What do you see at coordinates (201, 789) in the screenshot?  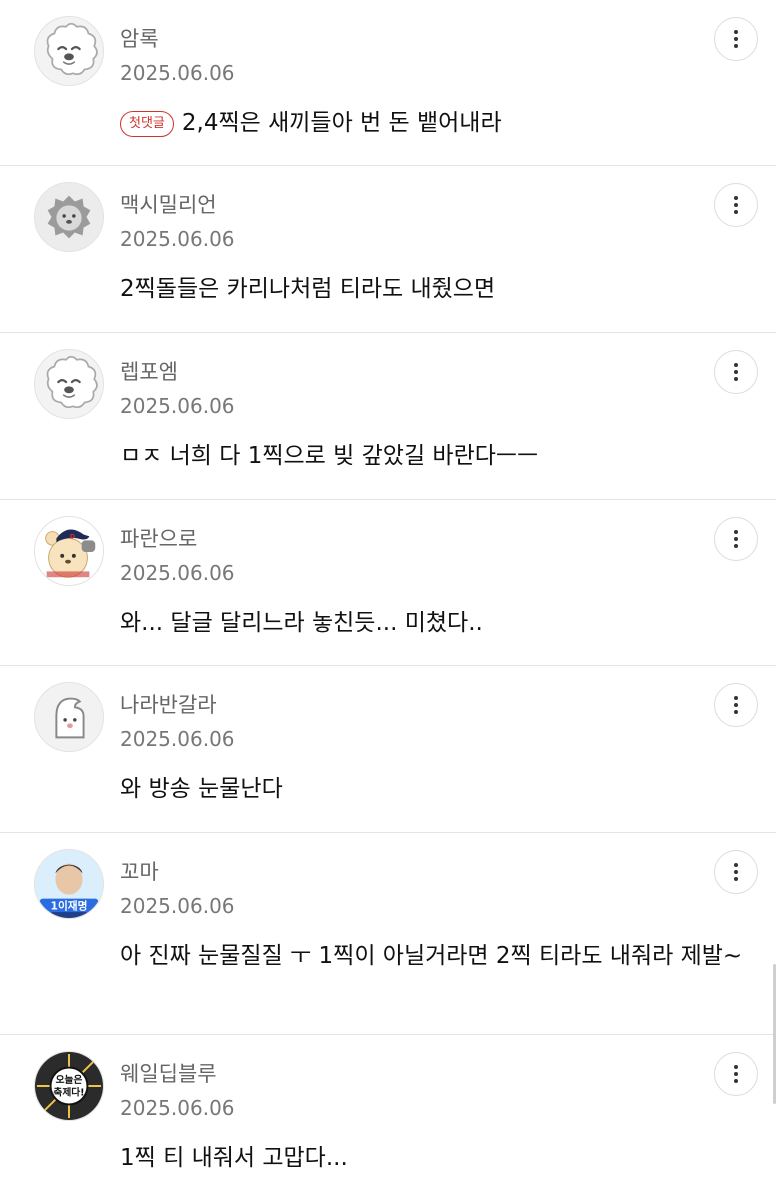 I see `comment-text-content: 와 방송 눈물난다` at bounding box center [201, 789].